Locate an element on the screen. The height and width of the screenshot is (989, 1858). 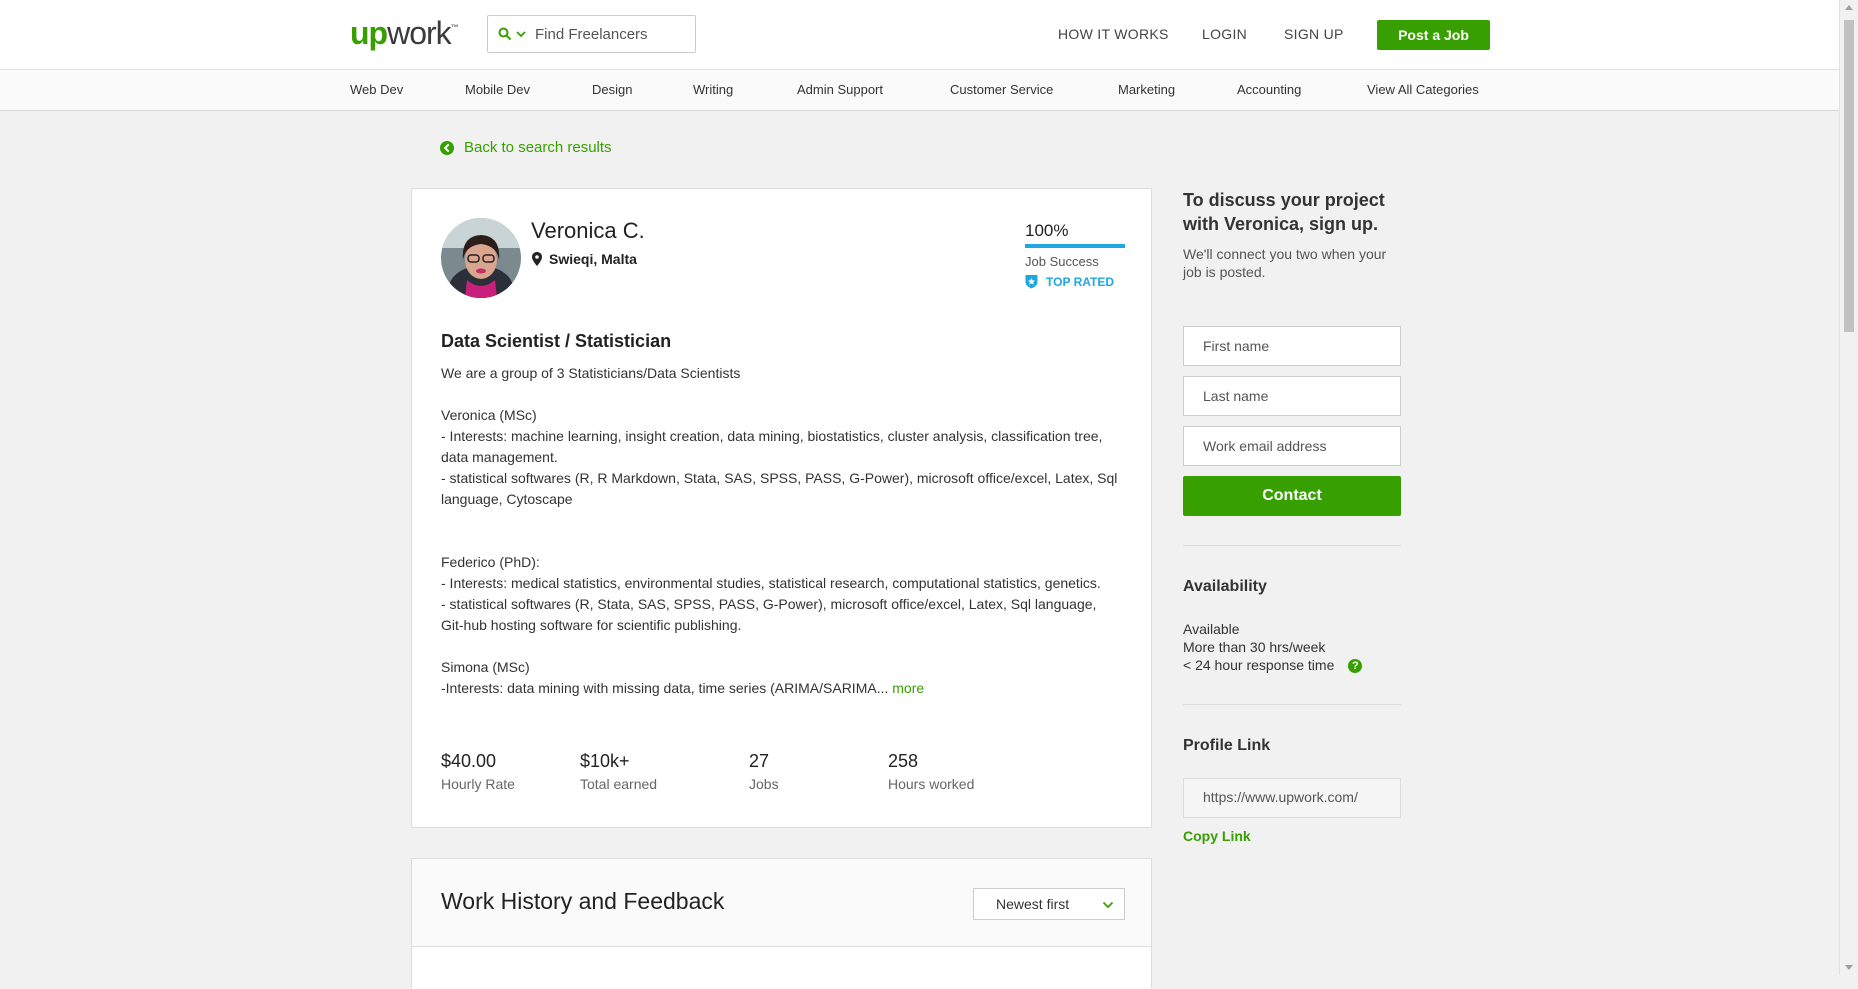
shield-icon is located at coordinates (1031, 282).